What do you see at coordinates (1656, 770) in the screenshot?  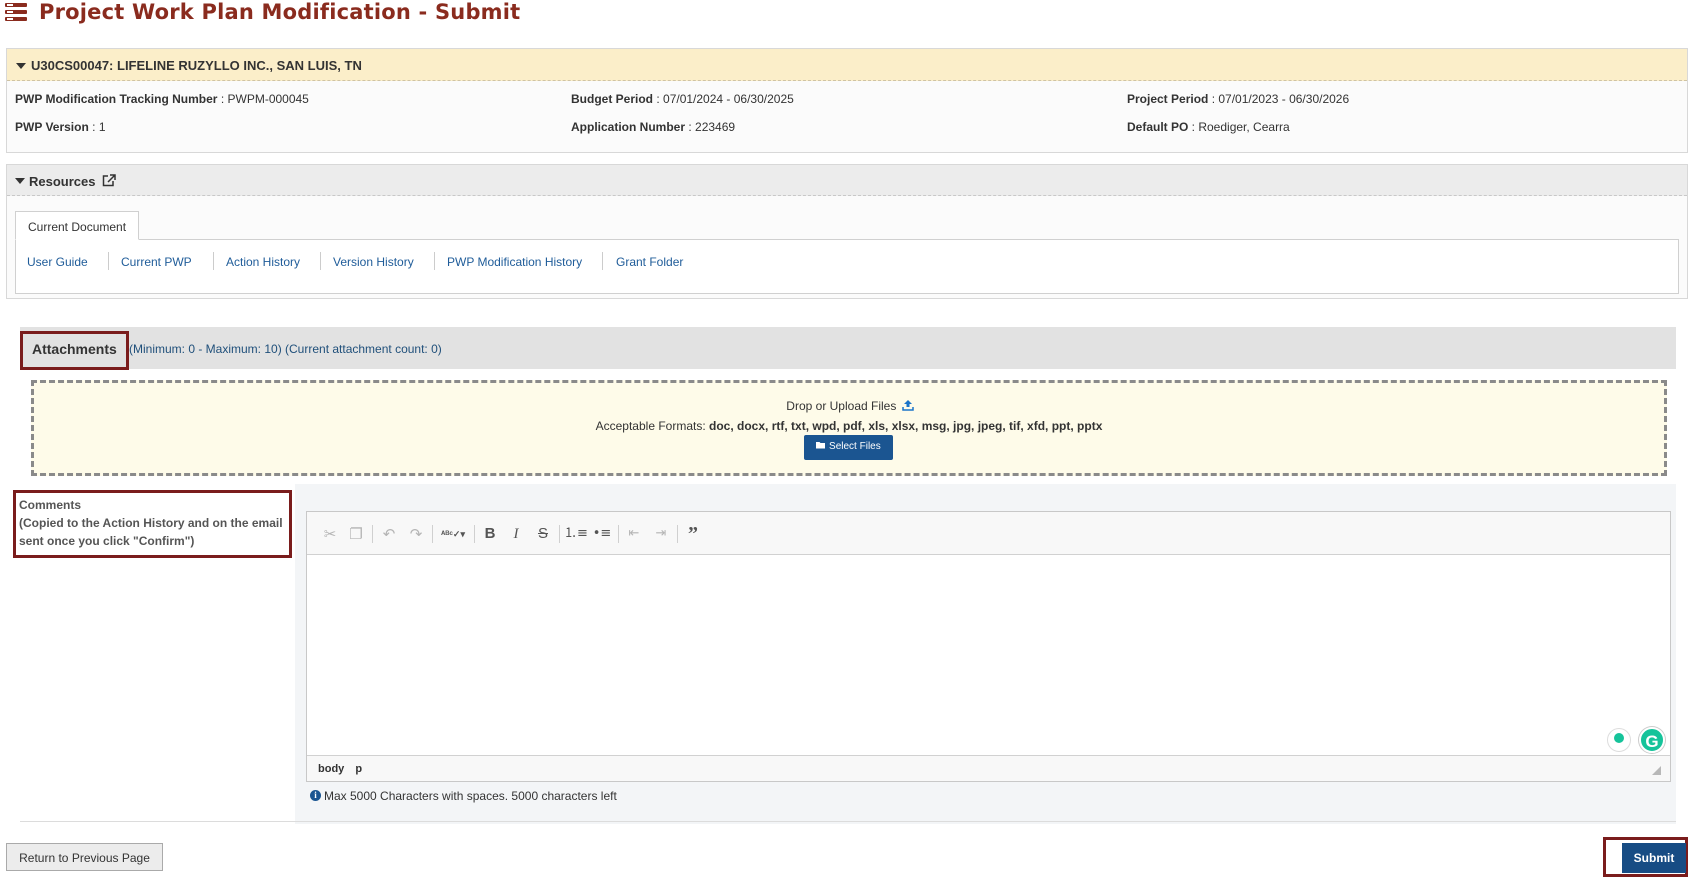 I see `resize-handle-icon` at bounding box center [1656, 770].